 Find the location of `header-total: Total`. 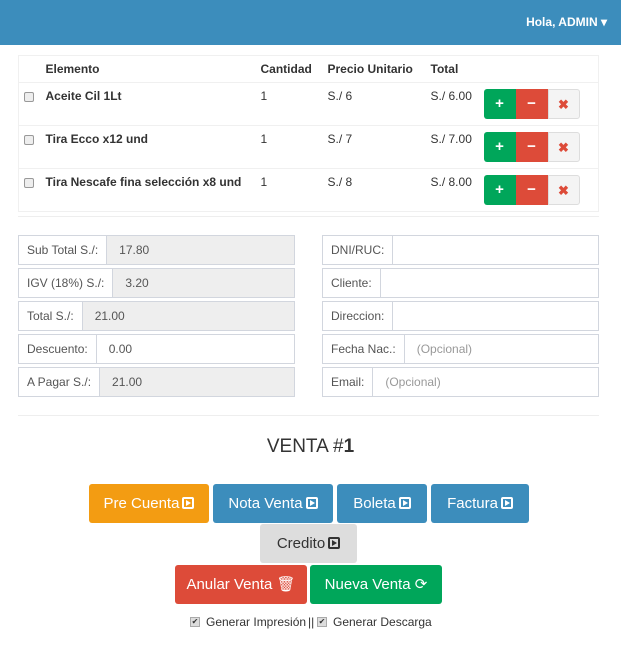

header-total: Total is located at coordinates (444, 69).